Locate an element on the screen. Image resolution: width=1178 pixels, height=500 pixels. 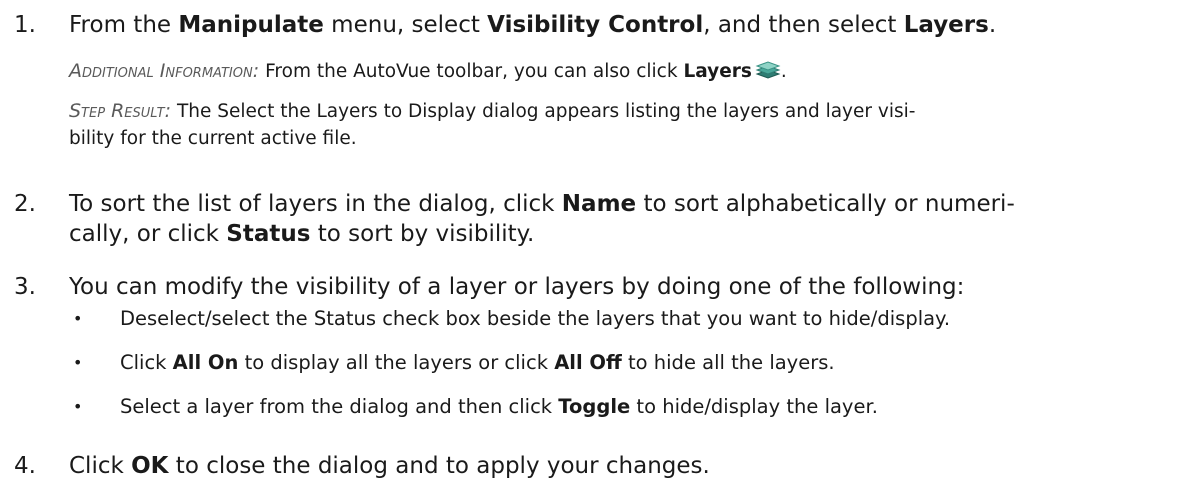
step-number: 4. is located at coordinates (25, 466).